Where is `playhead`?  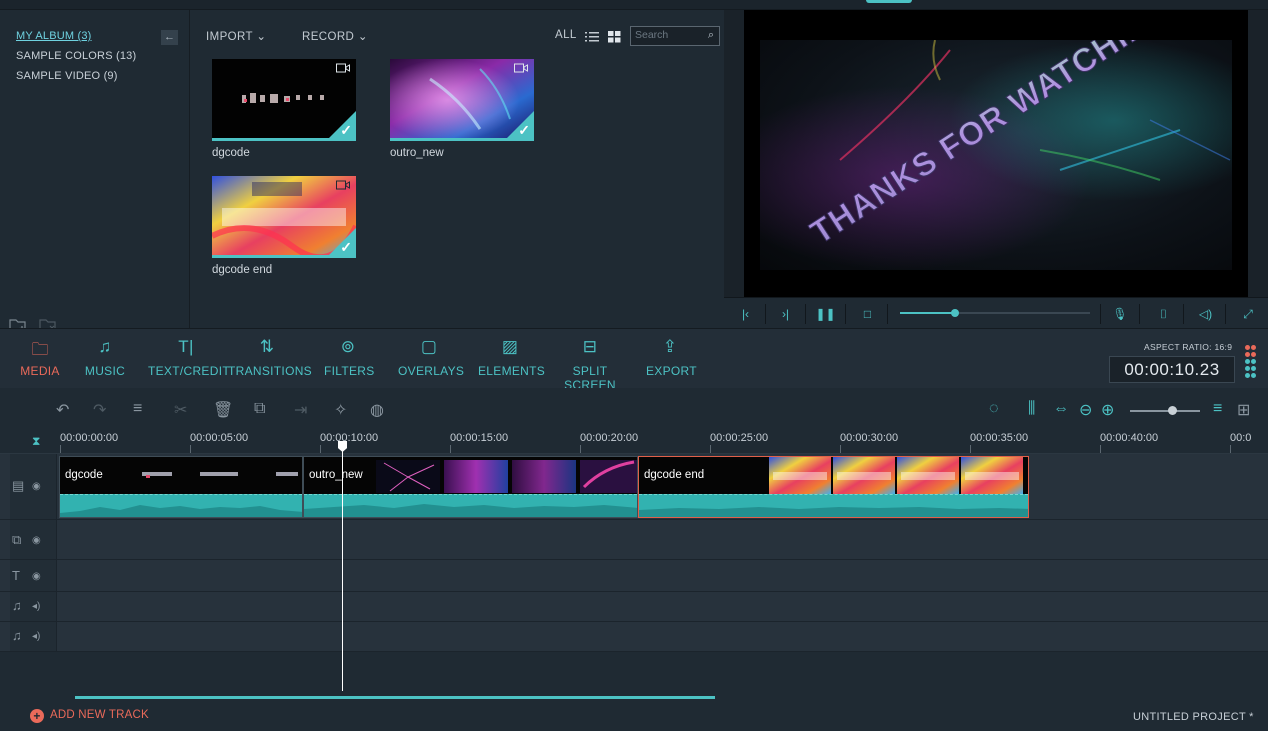
playhead is located at coordinates (342, 568).